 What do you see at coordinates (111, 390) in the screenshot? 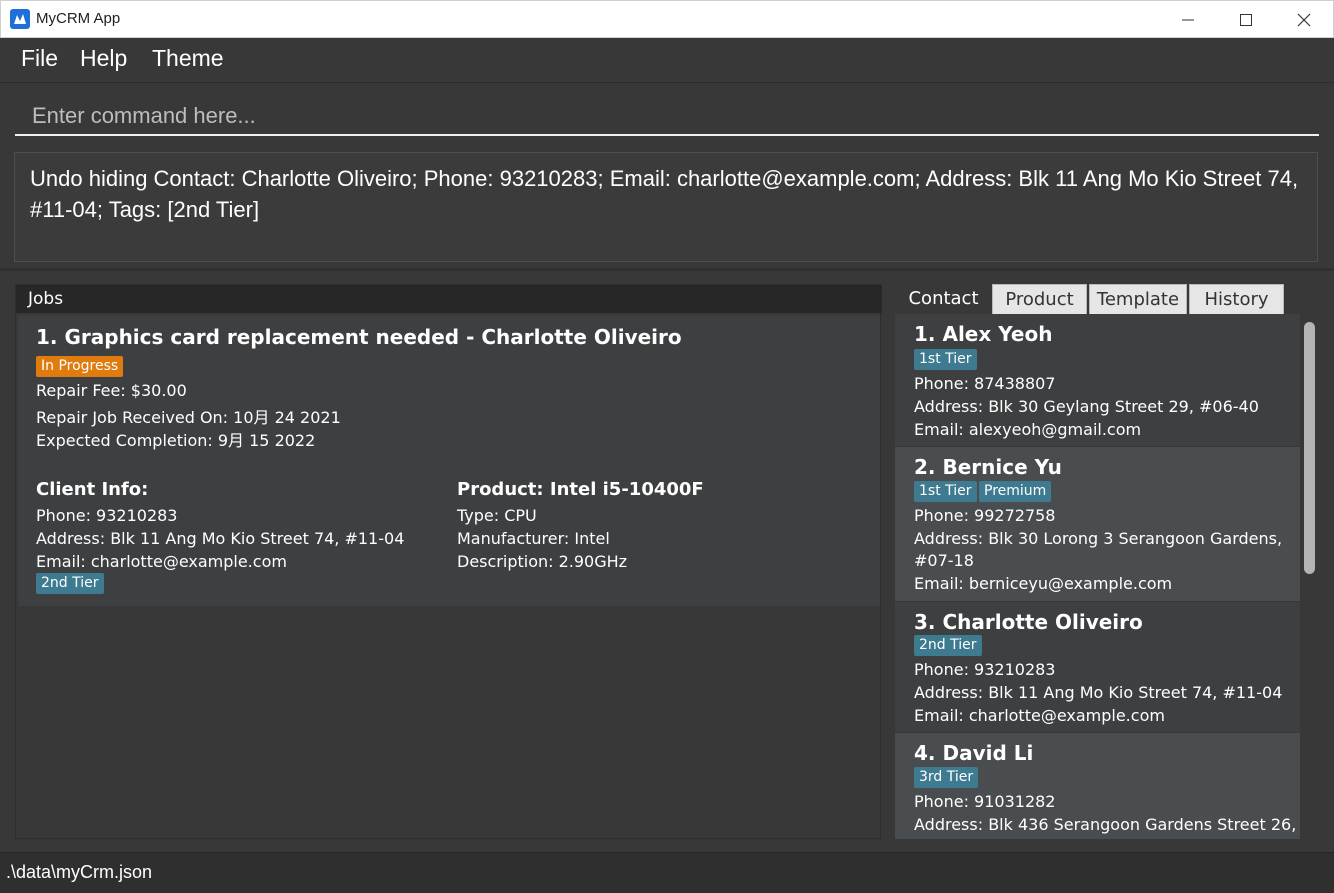
I see `job-fee: Repair Fee: $30.00` at bounding box center [111, 390].